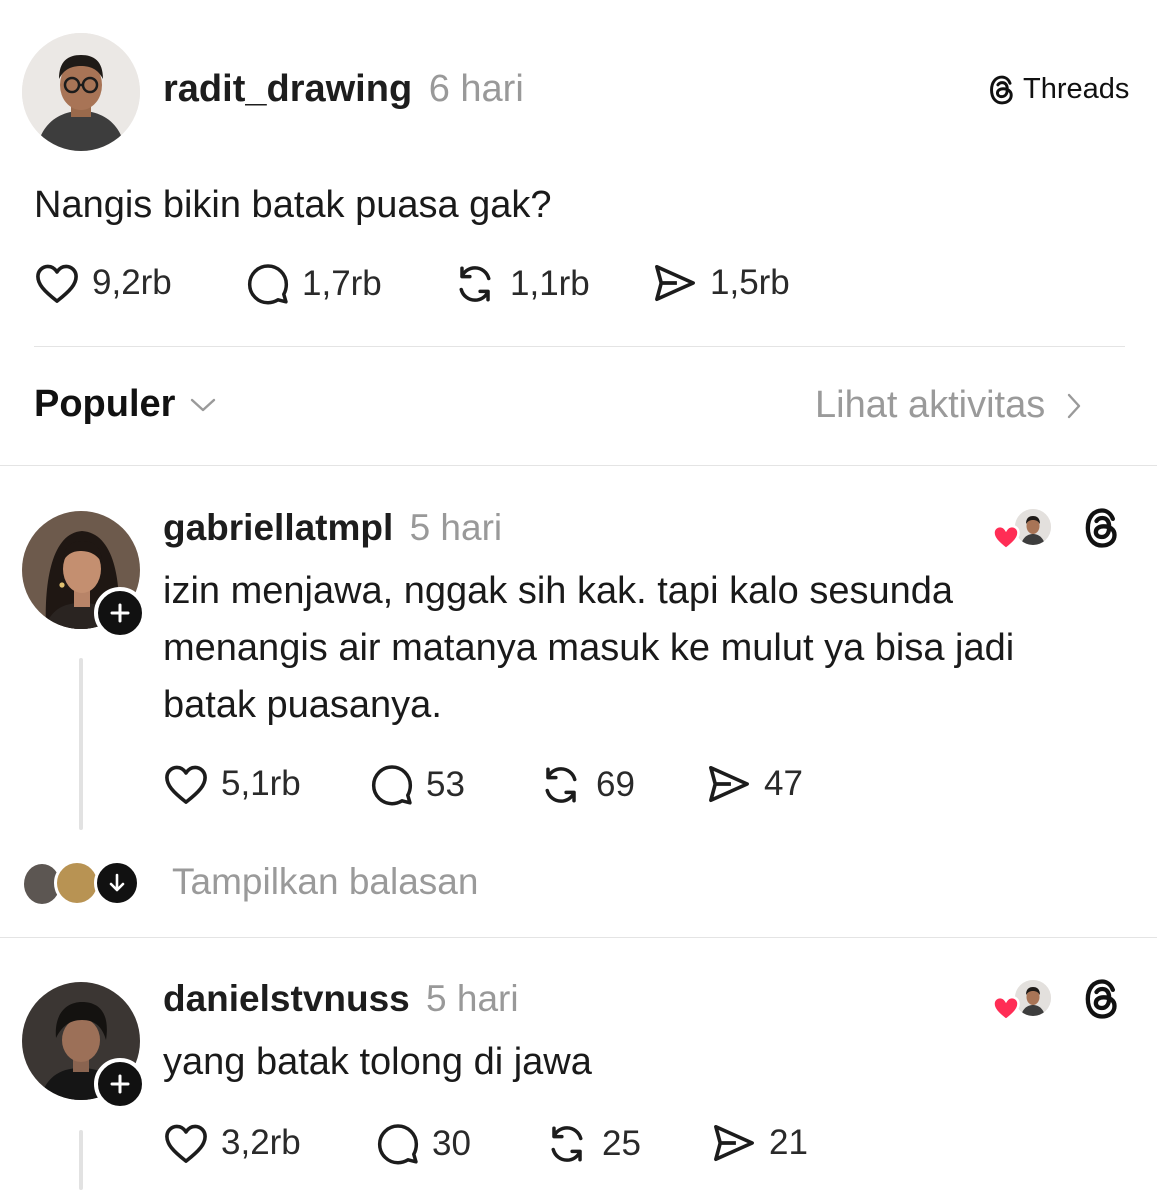  I want to click on chevron-down-icon, so click(203, 404).